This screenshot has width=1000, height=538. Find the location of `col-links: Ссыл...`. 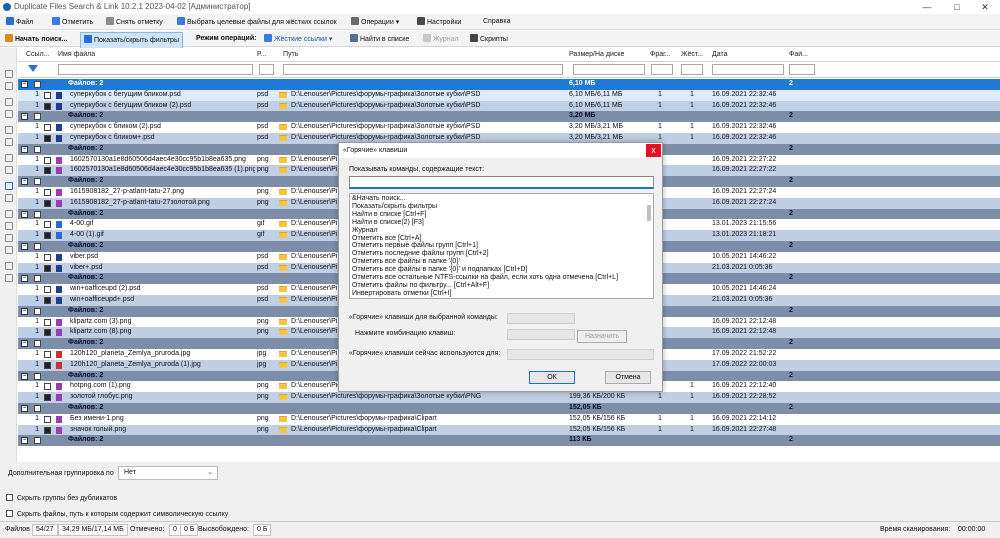

col-links: Ссыл... is located at coordinates (39, 54).